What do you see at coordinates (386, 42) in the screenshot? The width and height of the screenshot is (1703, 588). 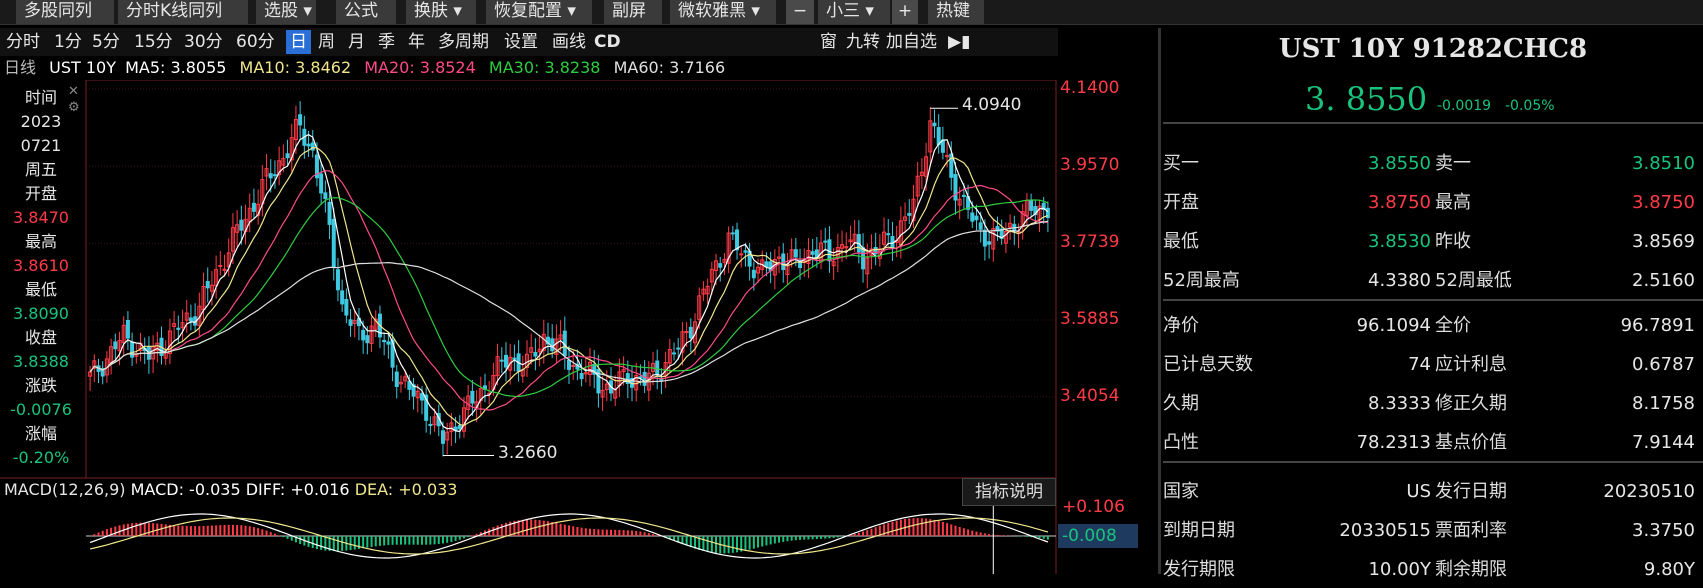 I see `period-tab: 季` at bounding box center [386, 42].